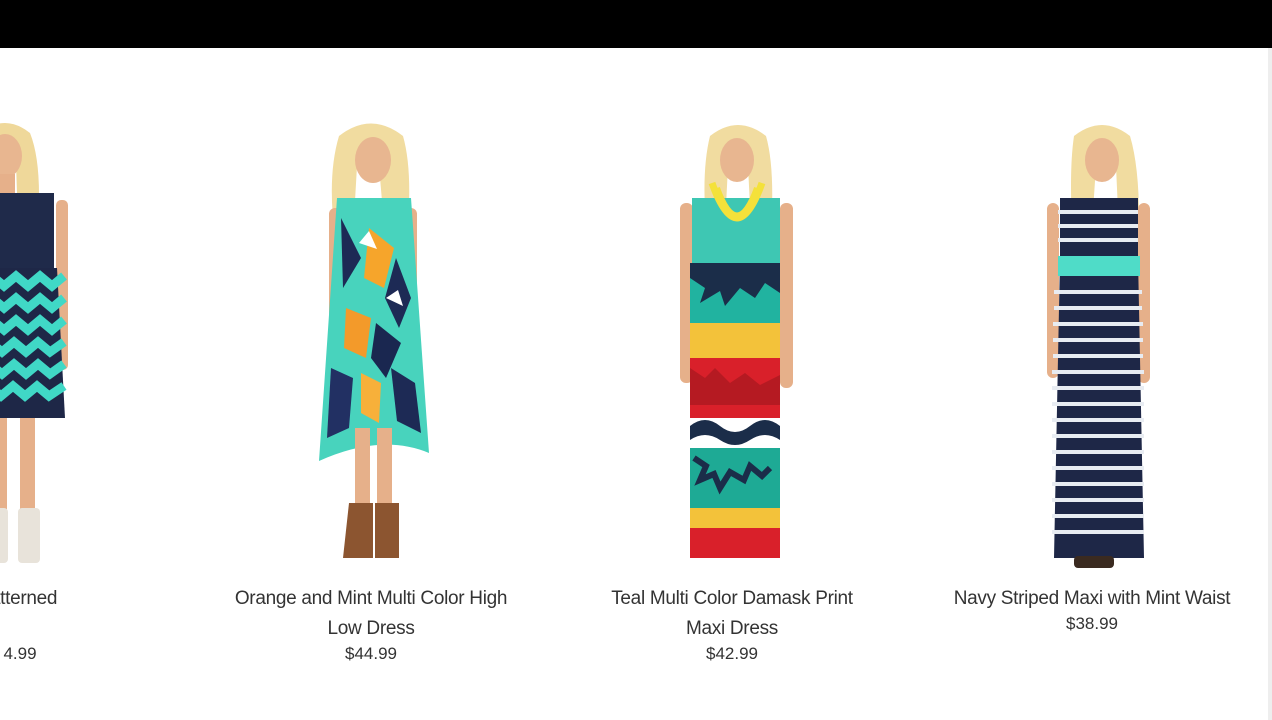 This screenshot has width=1272, height=720. Describe the element at coordinates (28, 614) in the screenshot. I see `product-title-text: Chevron Patterned ress` at that location.